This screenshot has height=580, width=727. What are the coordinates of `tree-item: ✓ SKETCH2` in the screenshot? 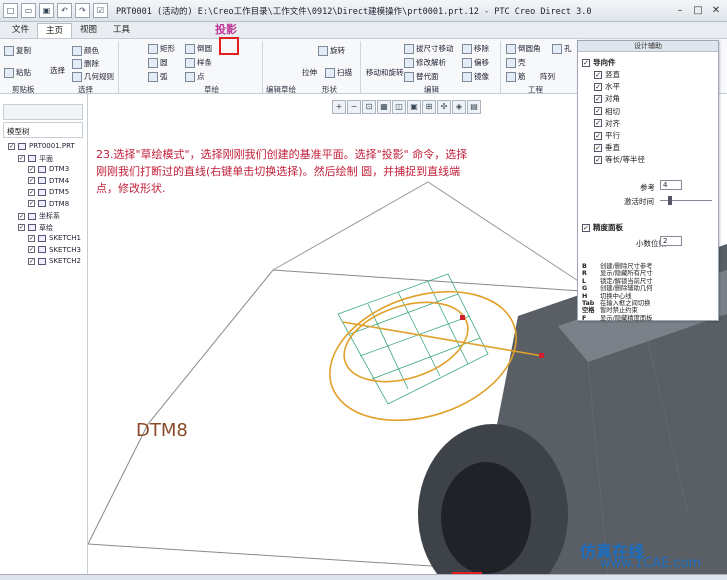 It's located at (54, 261).